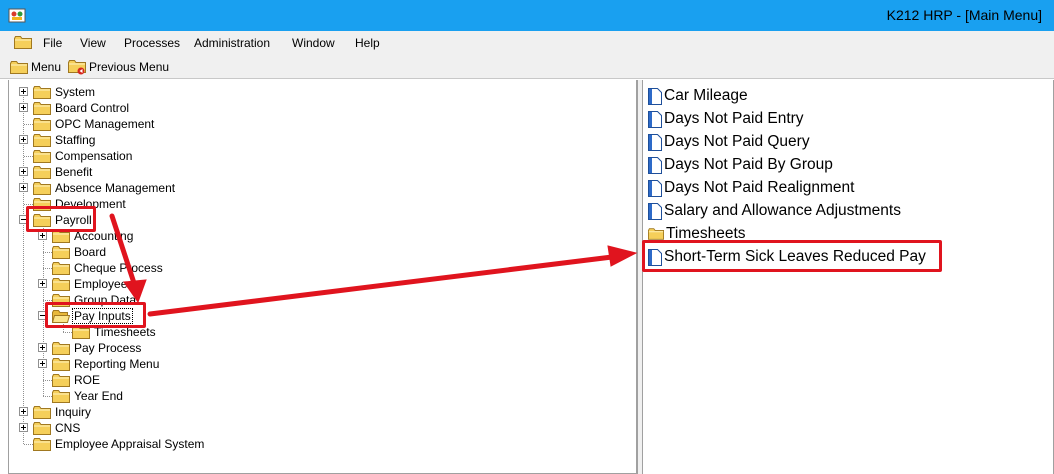  I want to click on list-item-label: Short-Term Sick Leaves Reduced Pay, so click(795, 256).